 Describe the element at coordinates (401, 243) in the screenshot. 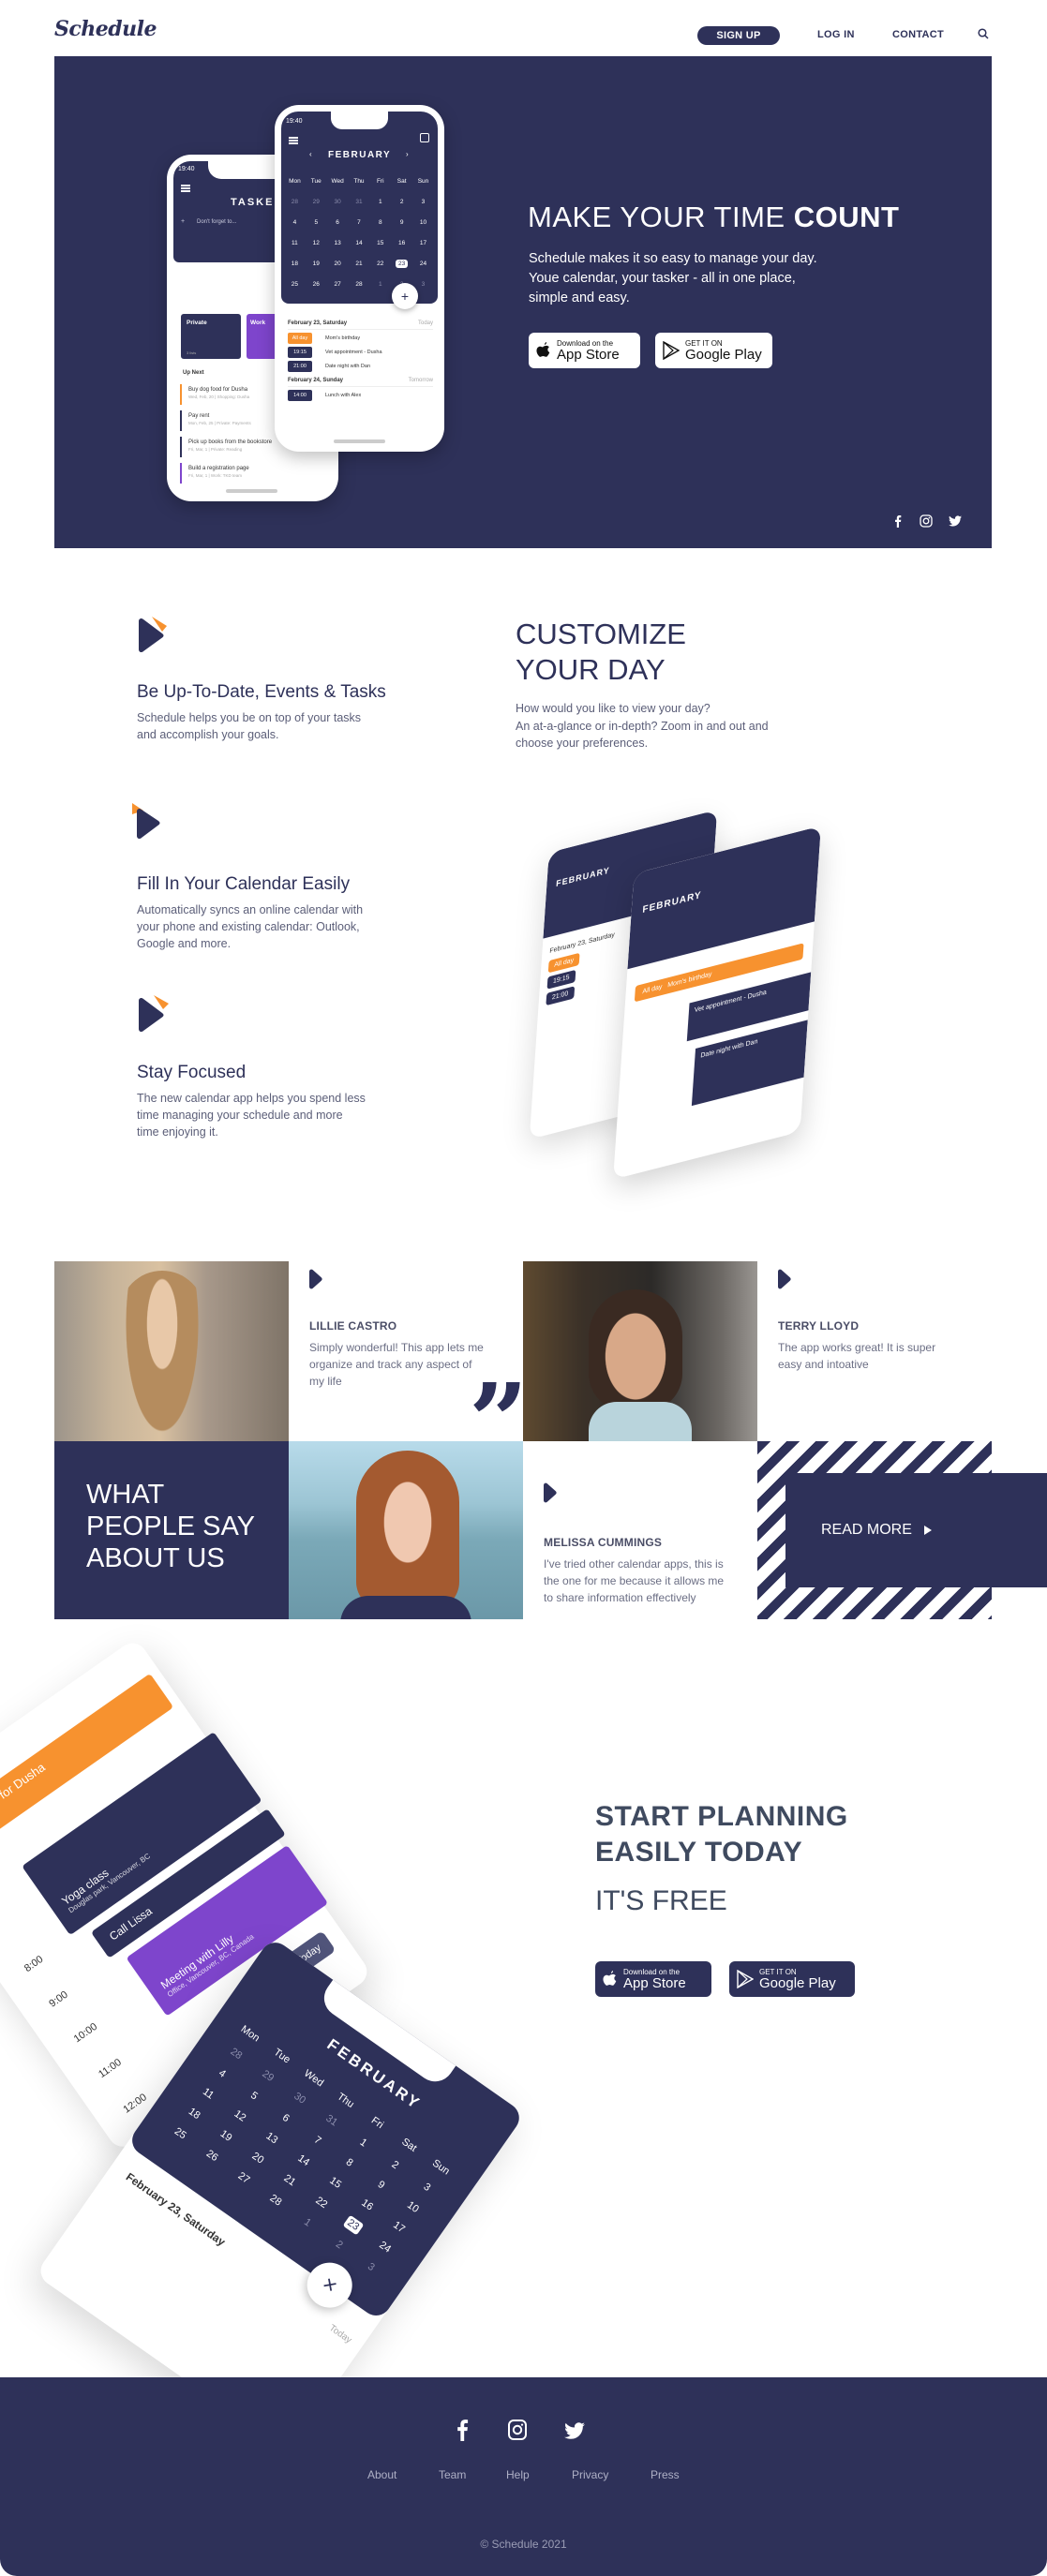

I see `calendar-day: 16` at that location.